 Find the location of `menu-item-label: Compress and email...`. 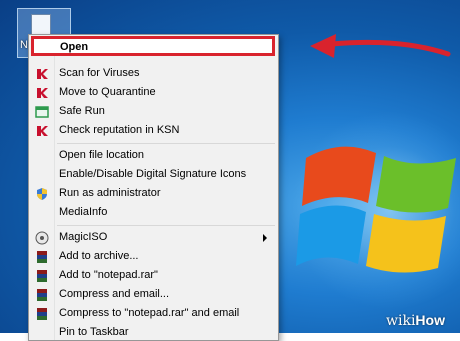

menu-item-label: Compress and email... is located at coordinates (114, 294).